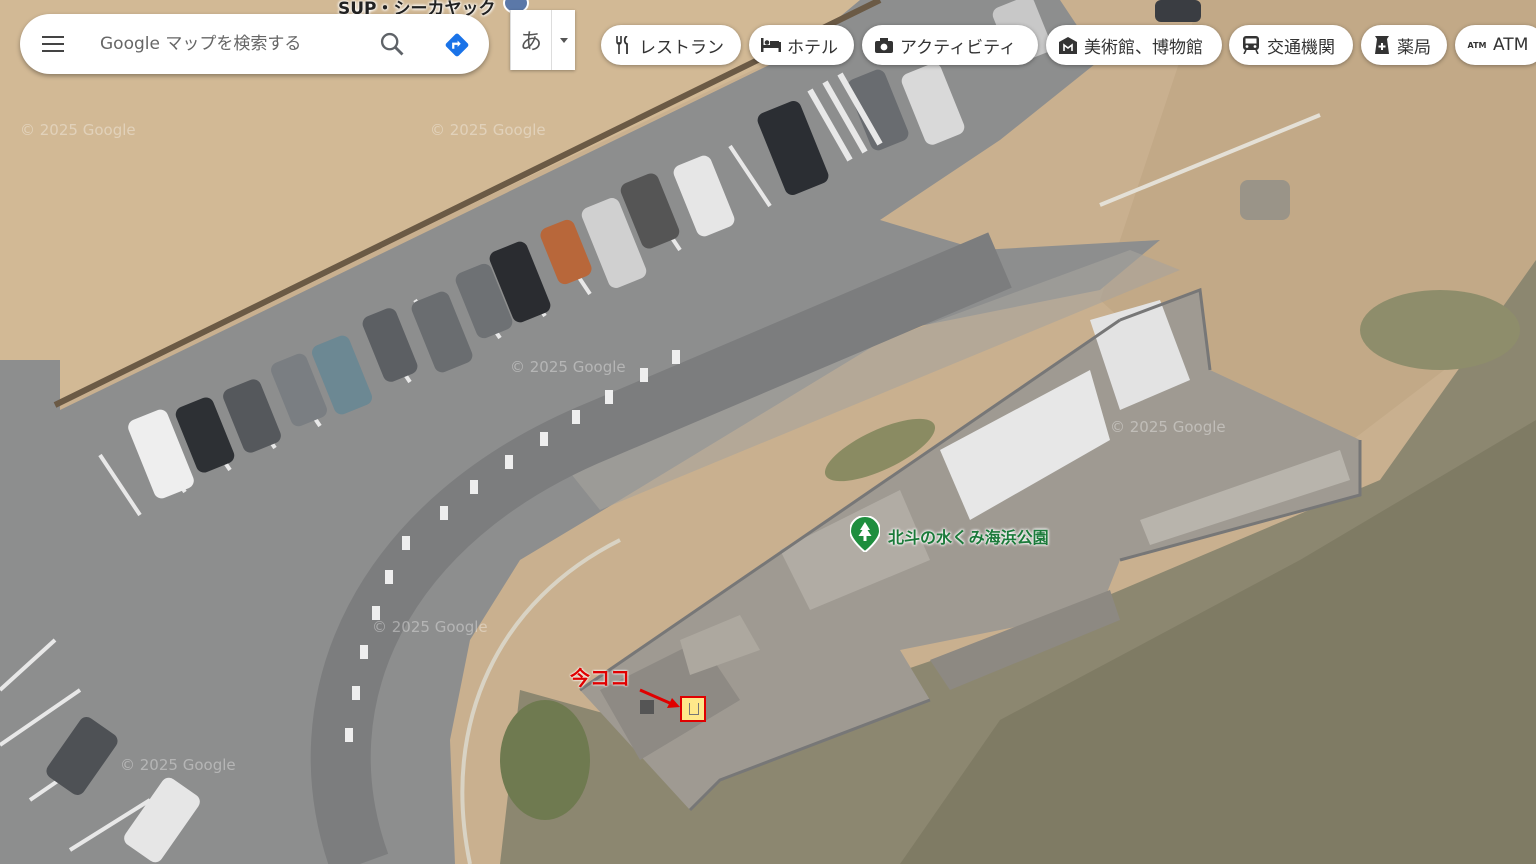 Image resolution: width=1536 pixels, height=864 pixels. What do you see at coordinates (457, 45) in the screenshot?
I see `directions-arrow-icon` at bounding box center [457, 45].